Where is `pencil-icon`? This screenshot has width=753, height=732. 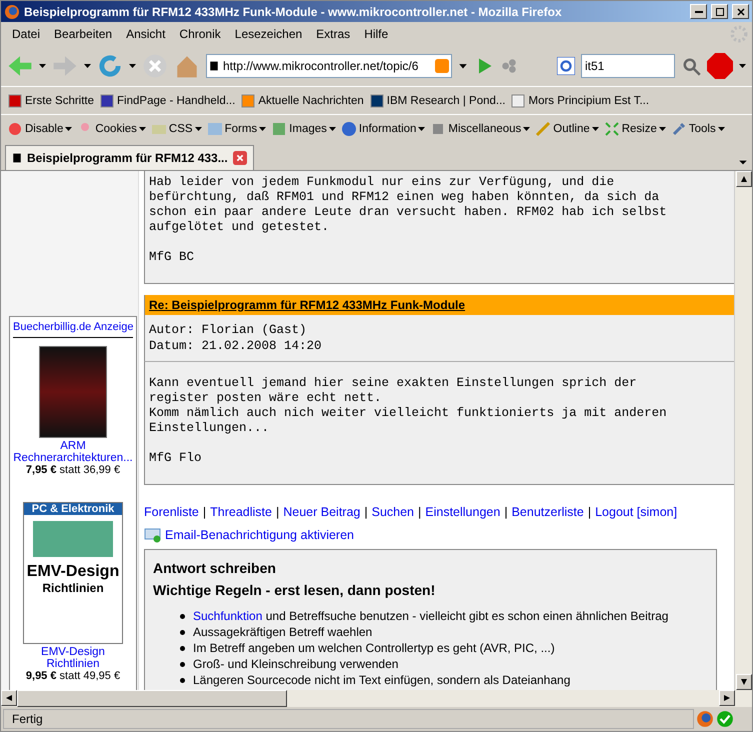
pencil-icon is located at coordinates (543, 128).